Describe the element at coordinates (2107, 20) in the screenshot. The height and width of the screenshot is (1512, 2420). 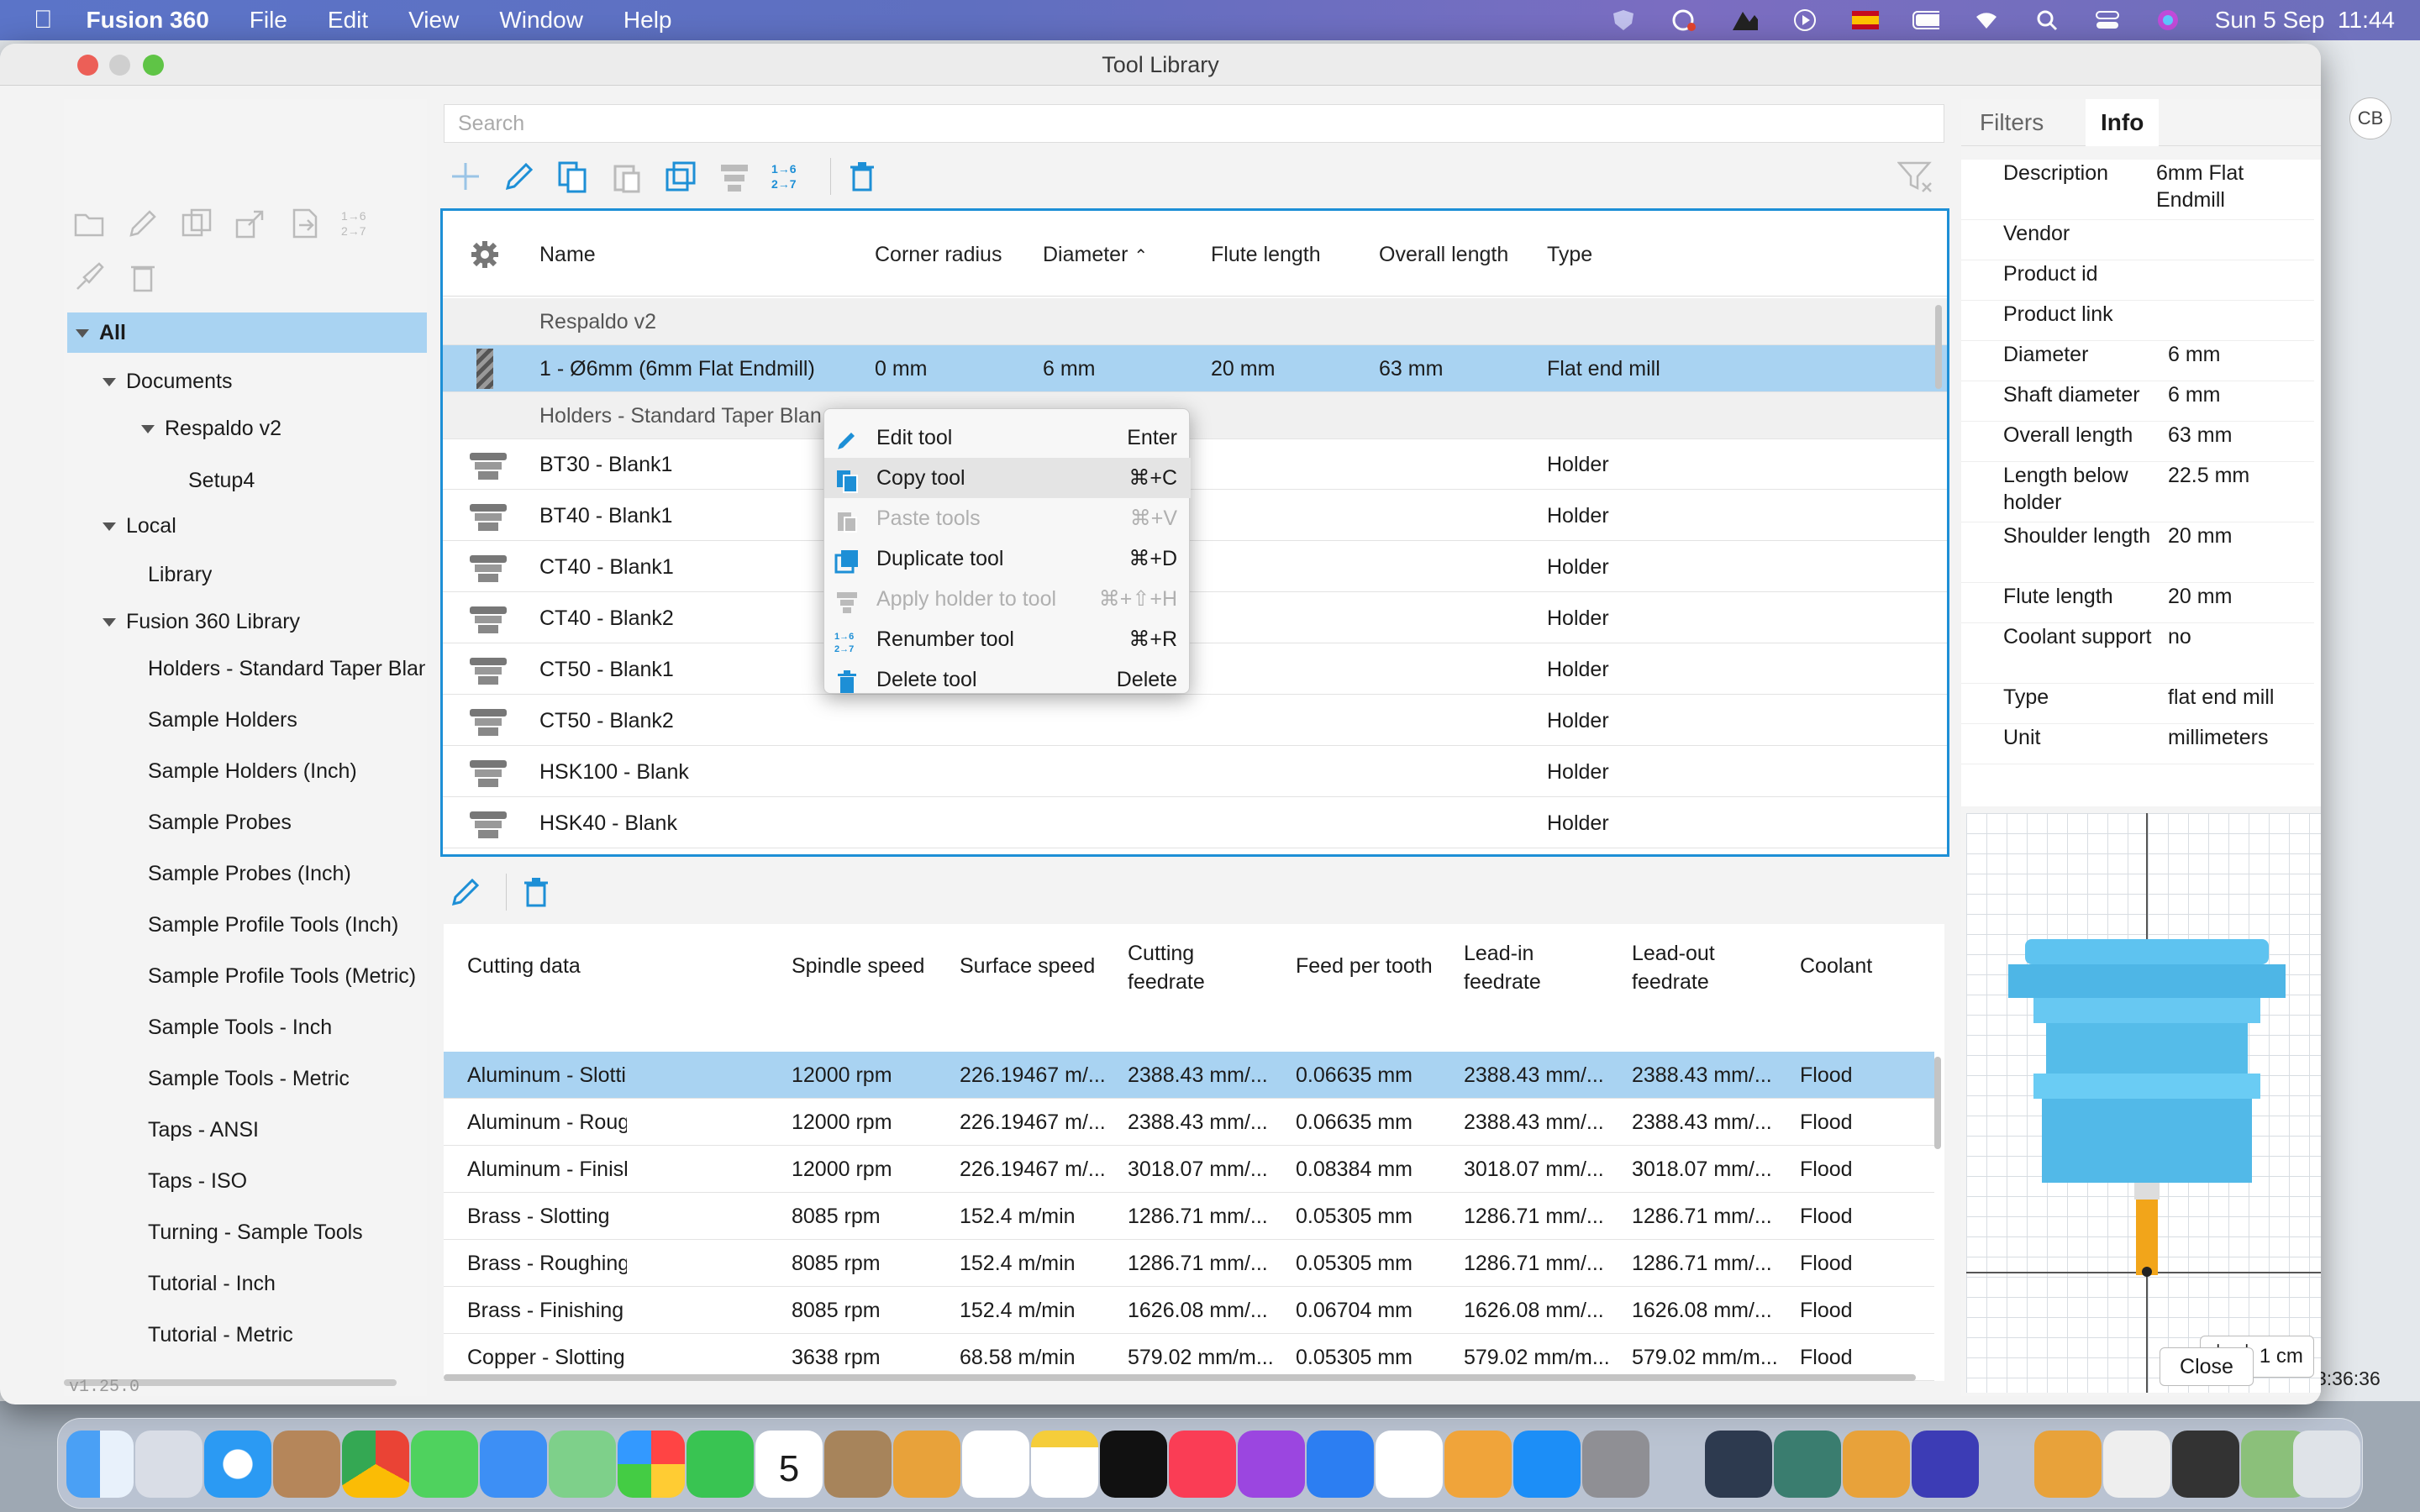
I see `control-center-icon` at that location.